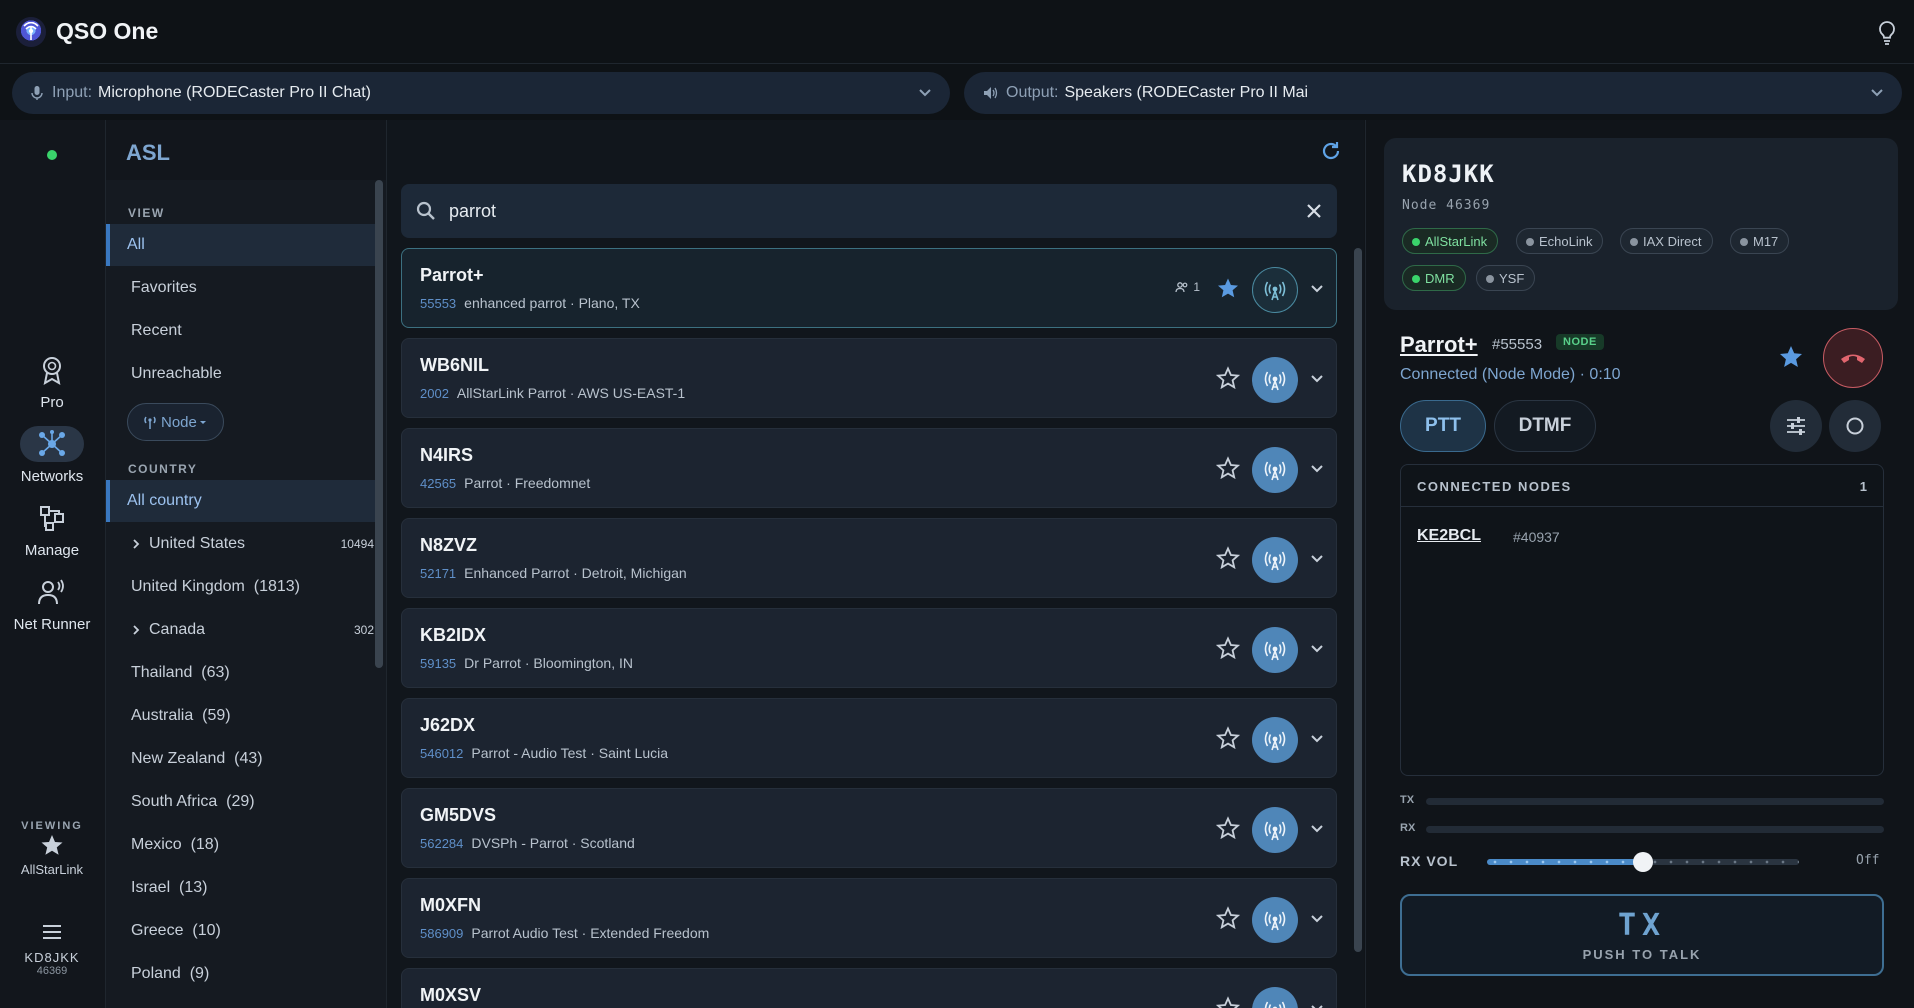  What do you see at coordinates (869, 468) in the screenshot?
I see `result-card: N4IRS 42565 Parrot · Freedomnet` at bounding box center [869, 468].